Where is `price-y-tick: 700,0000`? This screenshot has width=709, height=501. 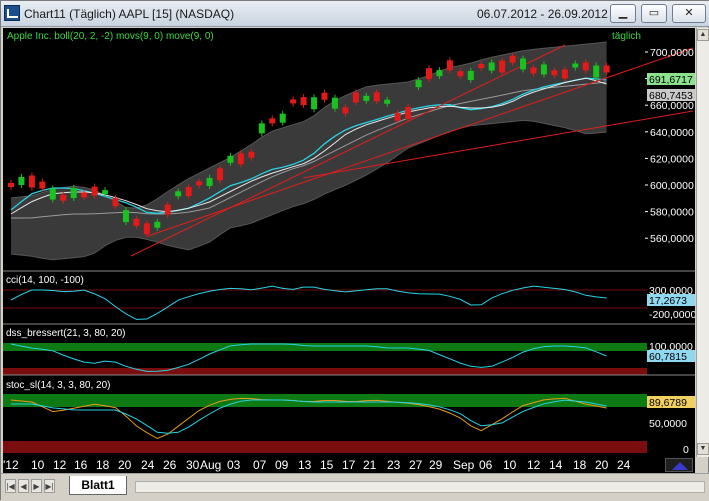
price-y-tick: 700,0000 is located at coordinates (672, 53).